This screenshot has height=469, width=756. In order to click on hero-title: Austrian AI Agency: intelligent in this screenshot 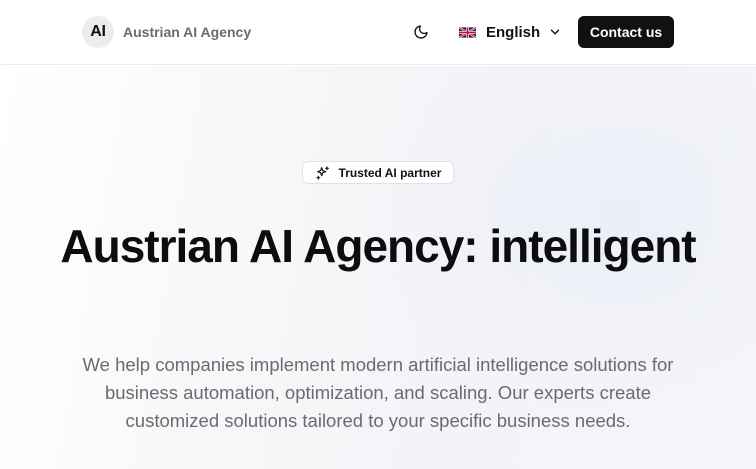, I will do `click(378, 246)`.